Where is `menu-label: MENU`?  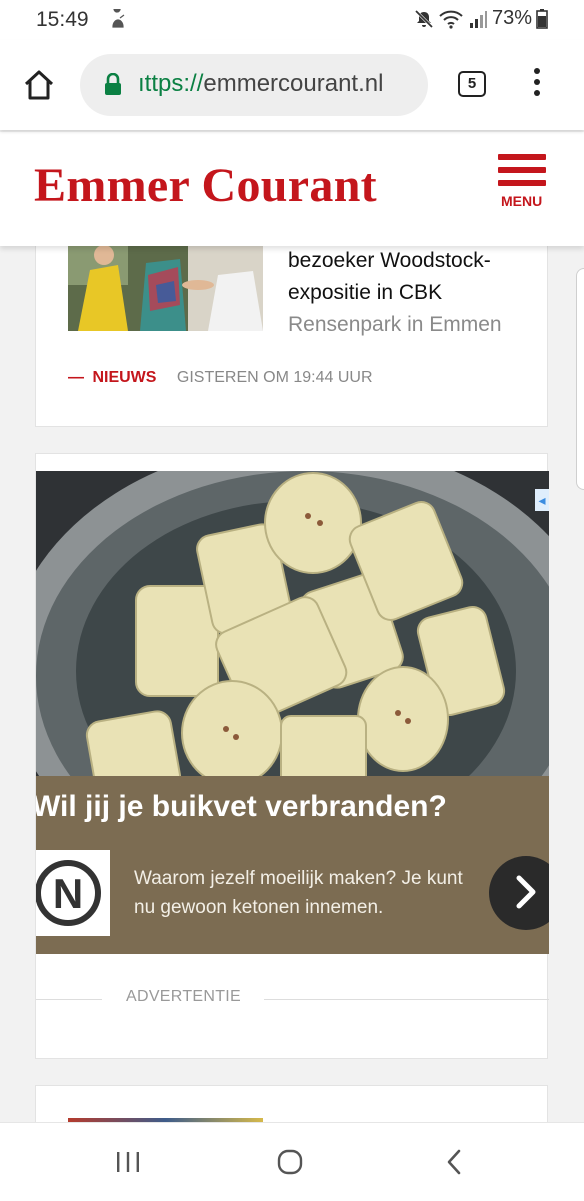 menu-label: MENU is located at coordinates (522, 201).